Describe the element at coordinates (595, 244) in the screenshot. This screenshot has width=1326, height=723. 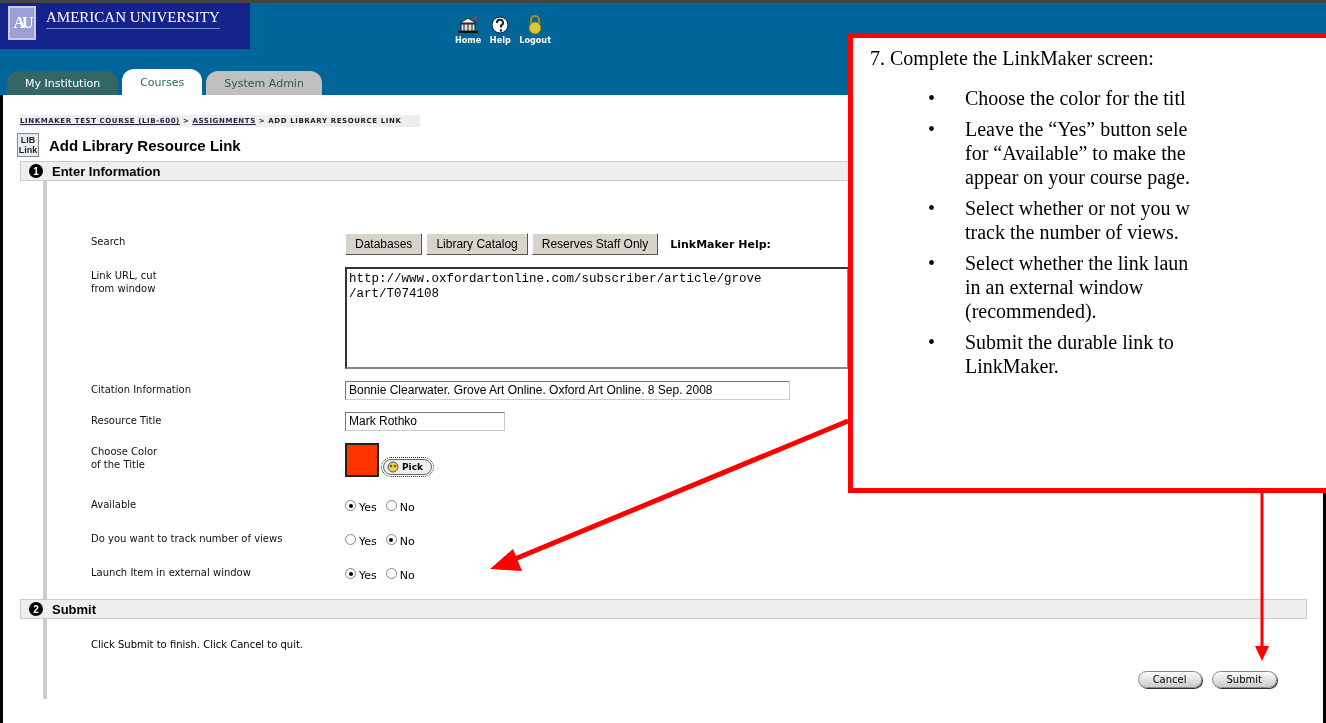
I see `search-button: Reserves Staff Only` at that location.